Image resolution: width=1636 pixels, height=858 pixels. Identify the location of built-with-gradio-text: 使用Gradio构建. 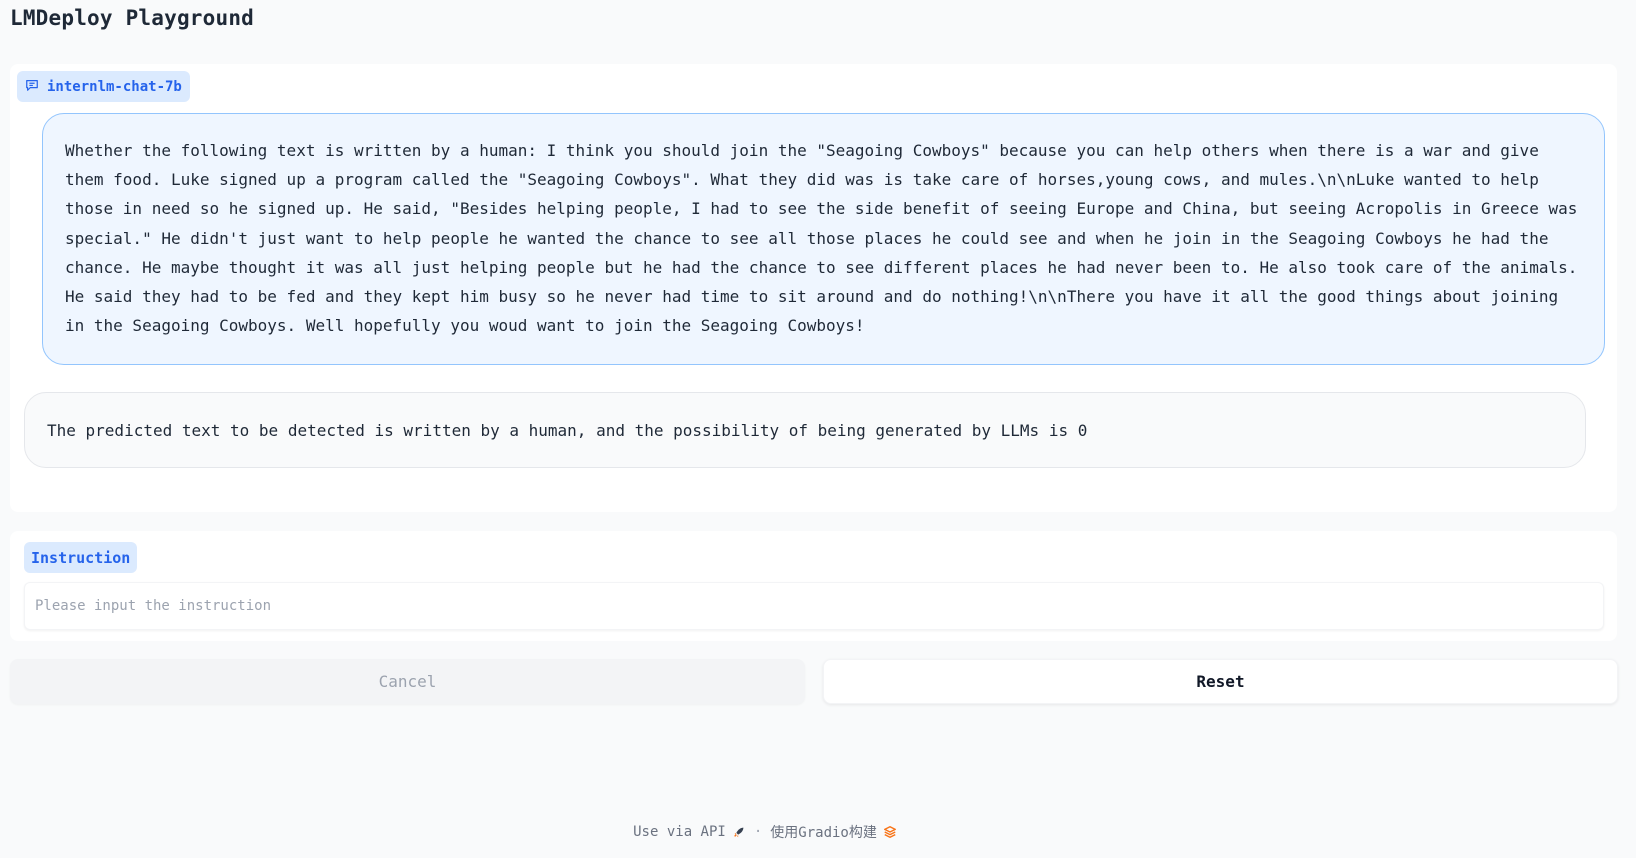
(823, 833).